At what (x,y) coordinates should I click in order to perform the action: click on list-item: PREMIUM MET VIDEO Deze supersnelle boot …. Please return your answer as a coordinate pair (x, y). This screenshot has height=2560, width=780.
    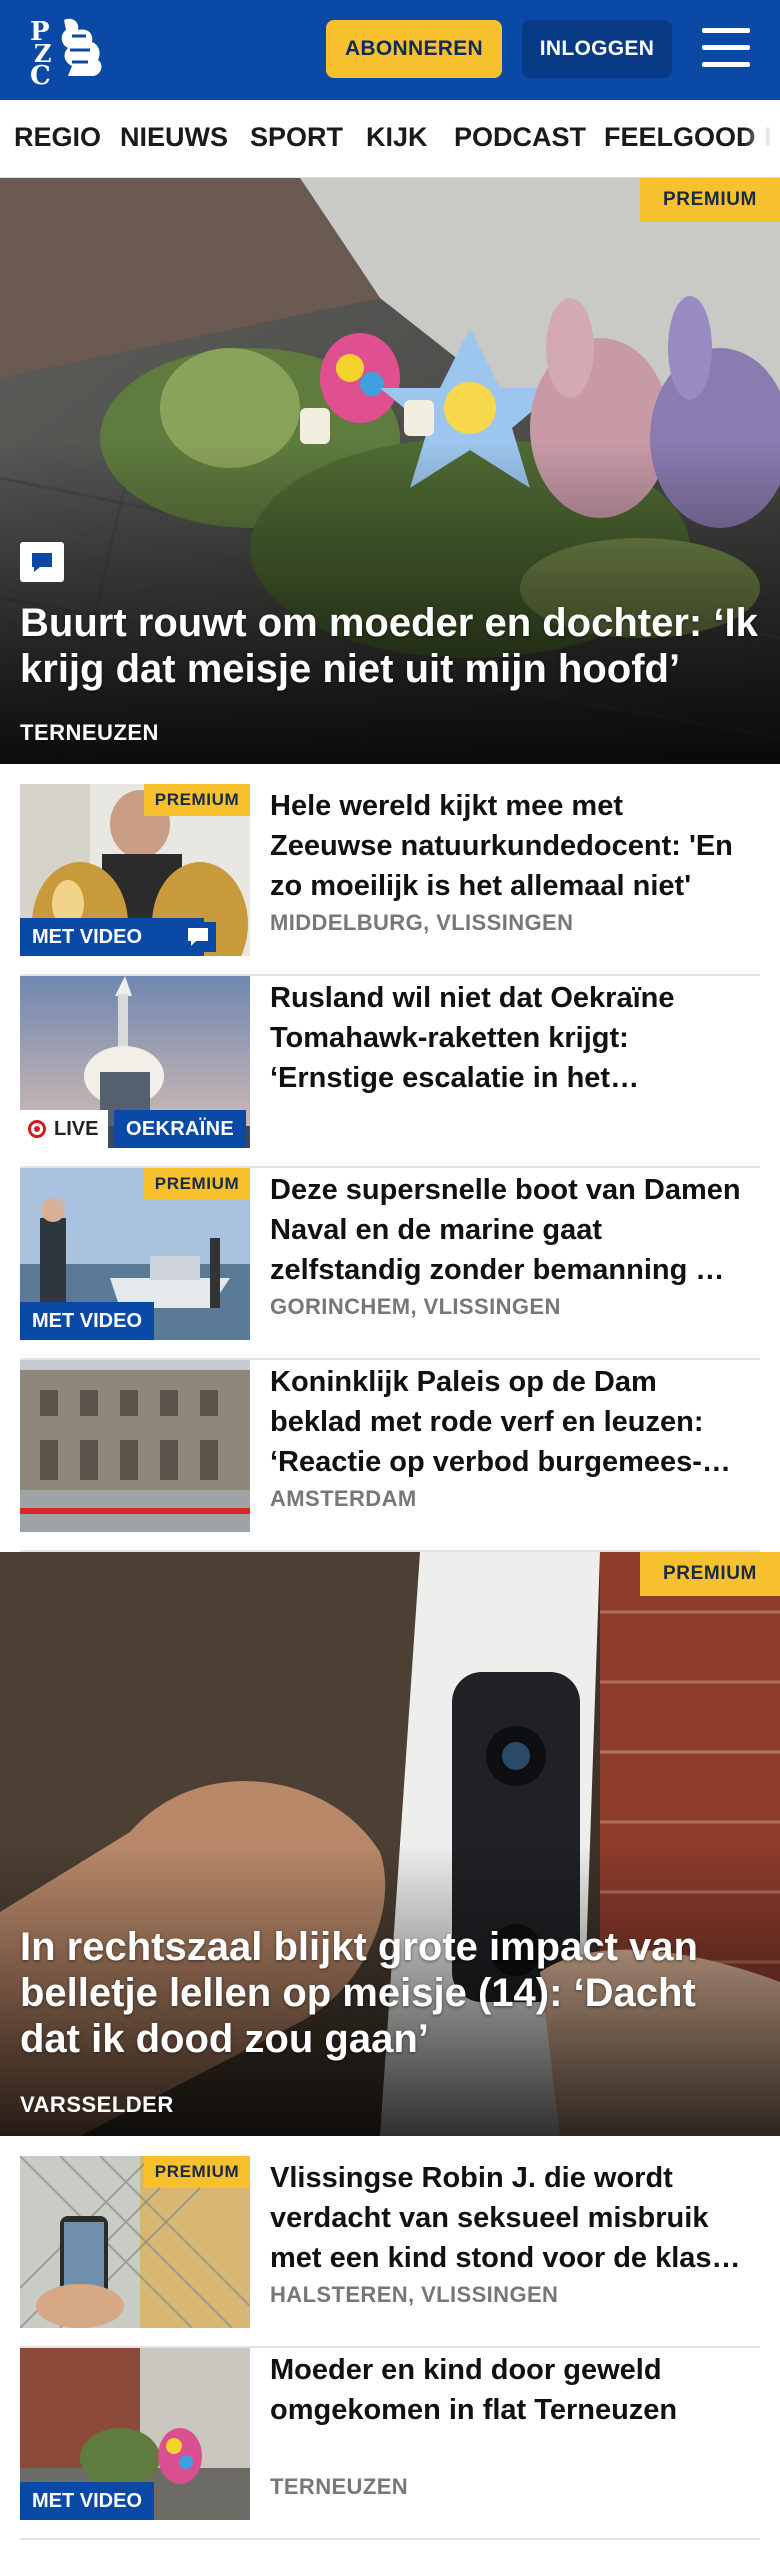
    Looking at the image, I should click on (390, 1264).